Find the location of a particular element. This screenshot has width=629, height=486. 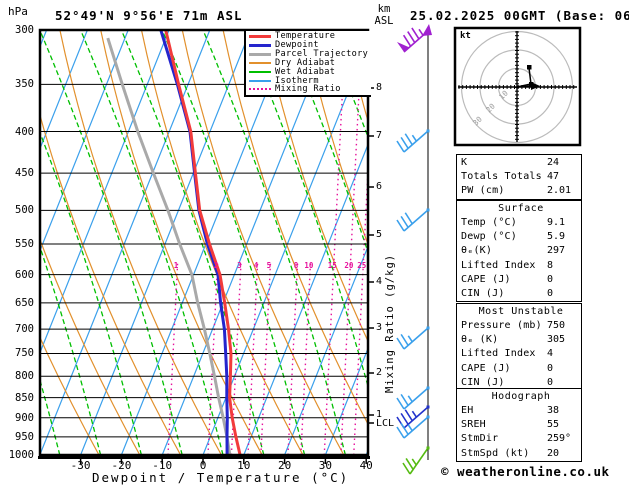

mixing-ratio-label: 10 is located at coordinates (309, 265).